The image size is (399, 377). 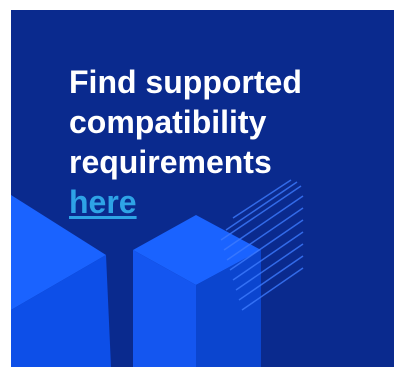 I want to click on headline-line-3: requirements, so click(x=170, y=162).